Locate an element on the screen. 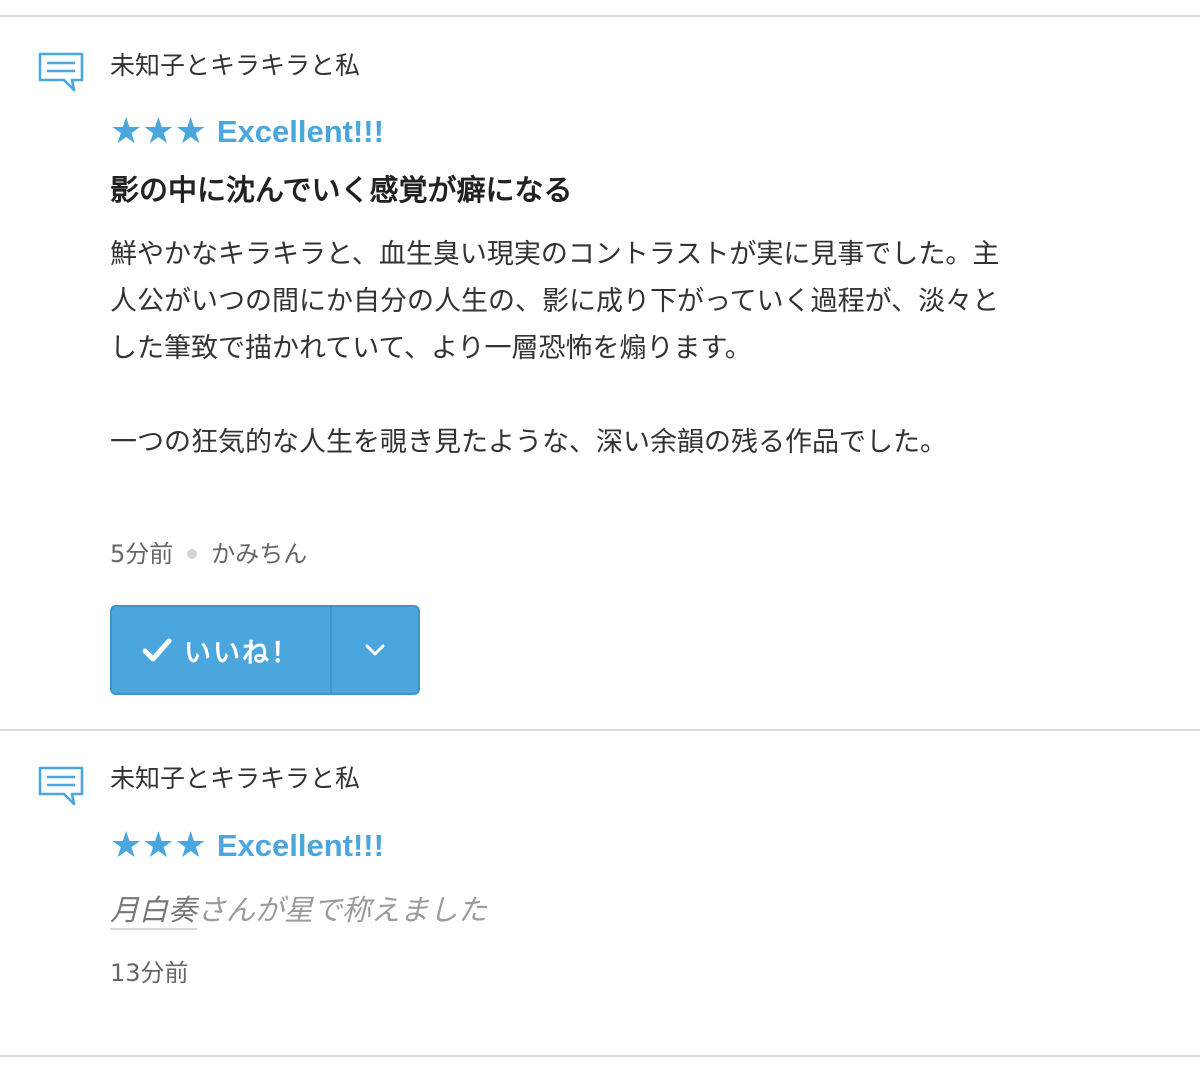  activity-text: 月白奏さんが星で称えました is located at coordinates (298, 910).